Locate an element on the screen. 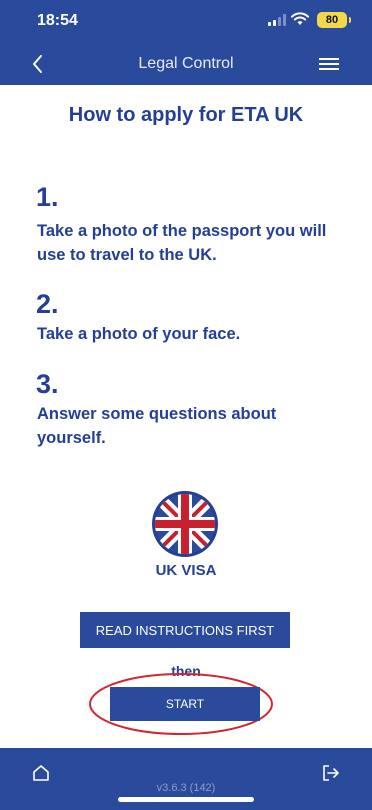 This screenshot has width=372, height=810. battery-level: 80 is located at coordinates (332, 20).